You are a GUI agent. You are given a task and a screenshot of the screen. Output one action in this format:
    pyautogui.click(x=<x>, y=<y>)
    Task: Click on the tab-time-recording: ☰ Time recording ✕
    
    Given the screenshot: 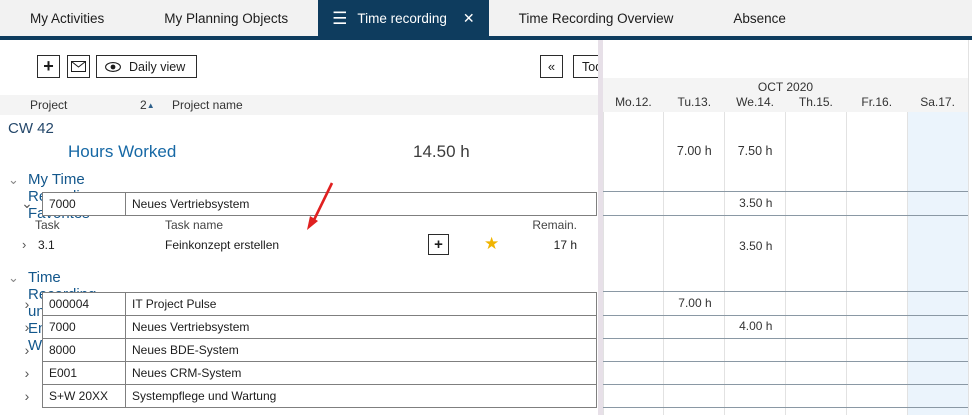 What is the action you would take?
    pyautogui.click(x=403, y=18)
    